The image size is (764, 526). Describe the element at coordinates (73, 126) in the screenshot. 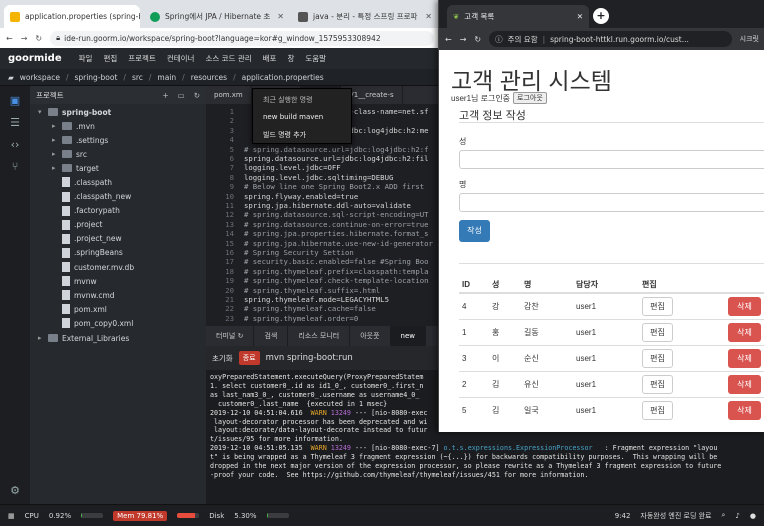

I see `tree-item: ▸ .mvn` at that location.